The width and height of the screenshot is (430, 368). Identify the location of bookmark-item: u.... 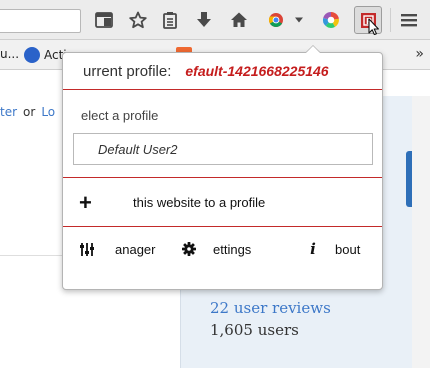
(9, 54).